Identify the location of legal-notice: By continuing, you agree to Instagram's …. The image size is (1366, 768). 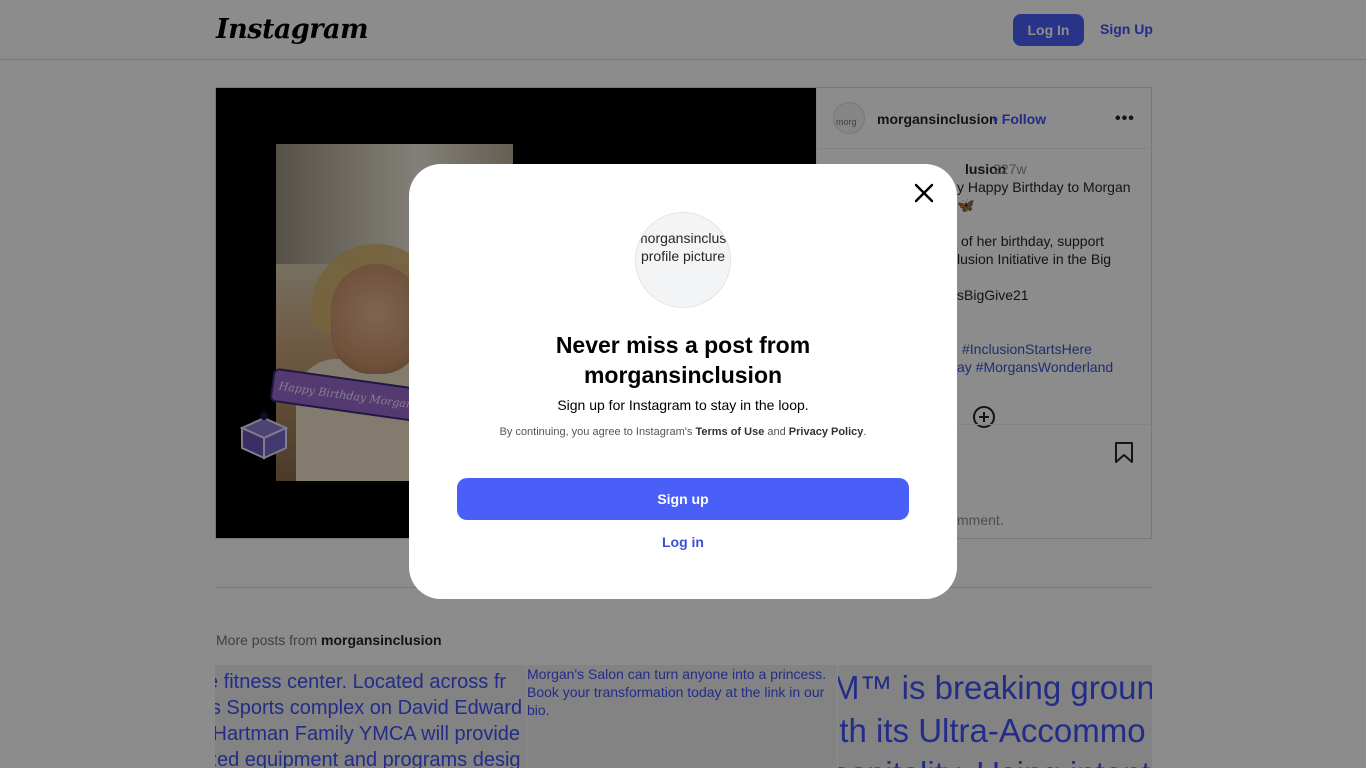
(683, 432).